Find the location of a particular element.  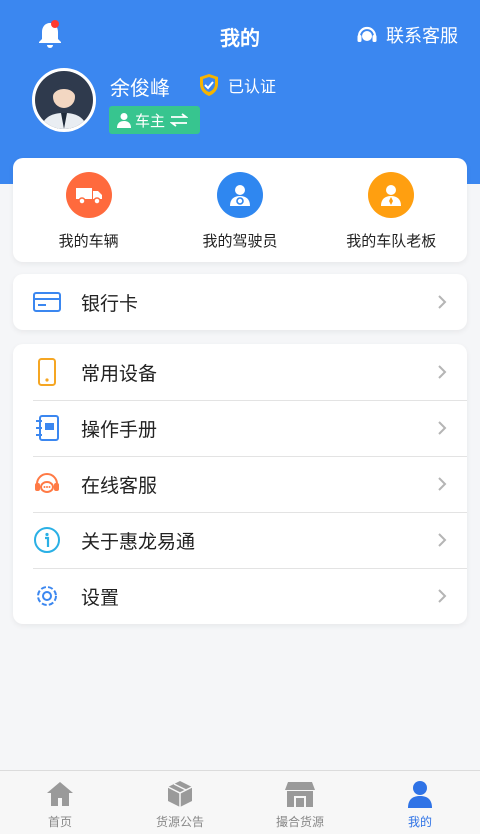

menu-item-label: 银行卡 is located at coordinates (110, 303).